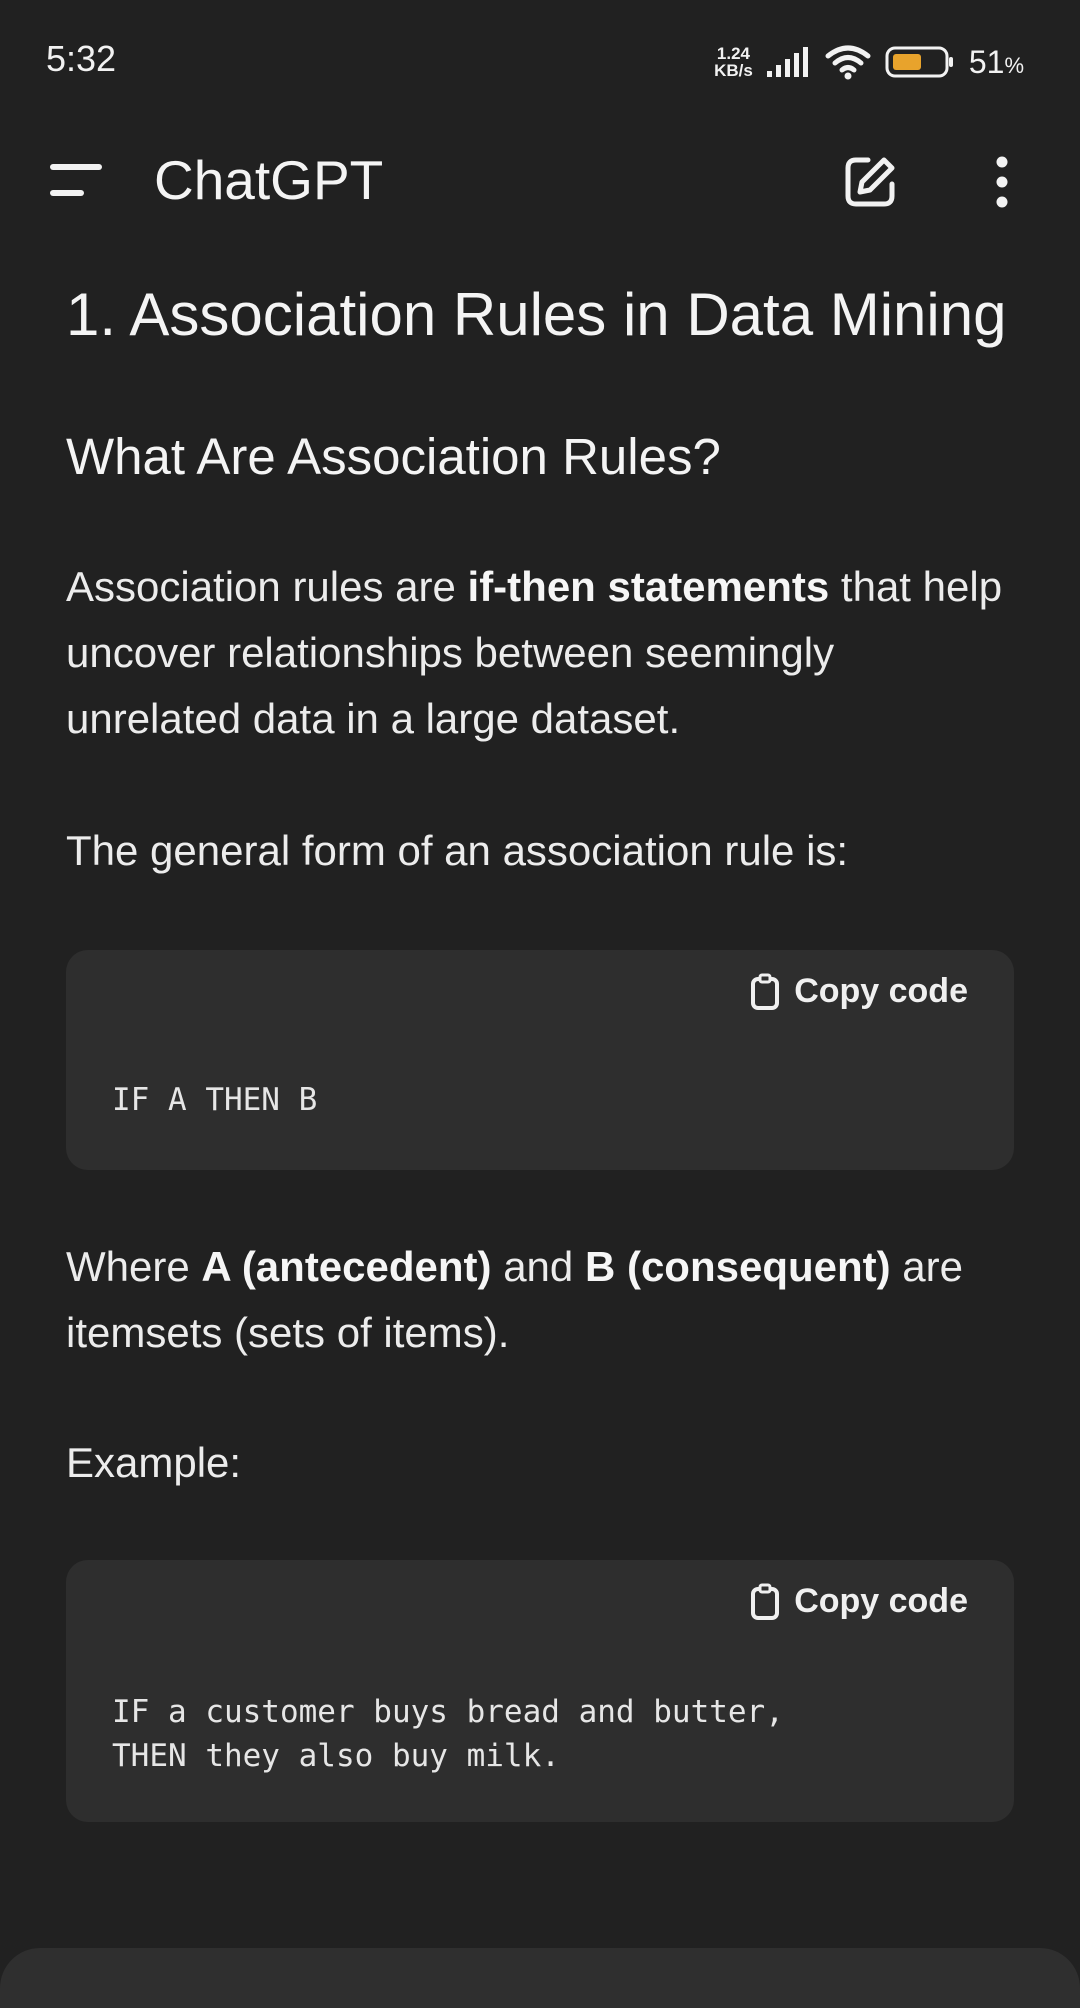 This screenshot has height=2008, width=1080. Describe the element at coordinates (215, 1100) in the screenshot. I see `code-text: IF A THEN B` at that location.